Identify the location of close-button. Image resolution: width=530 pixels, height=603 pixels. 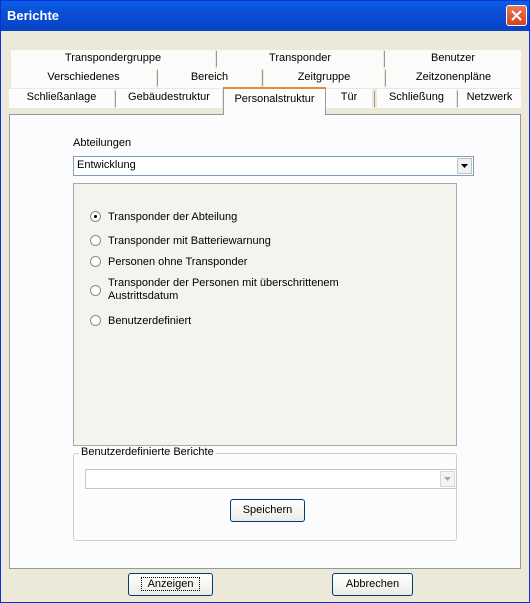
(516, 15).